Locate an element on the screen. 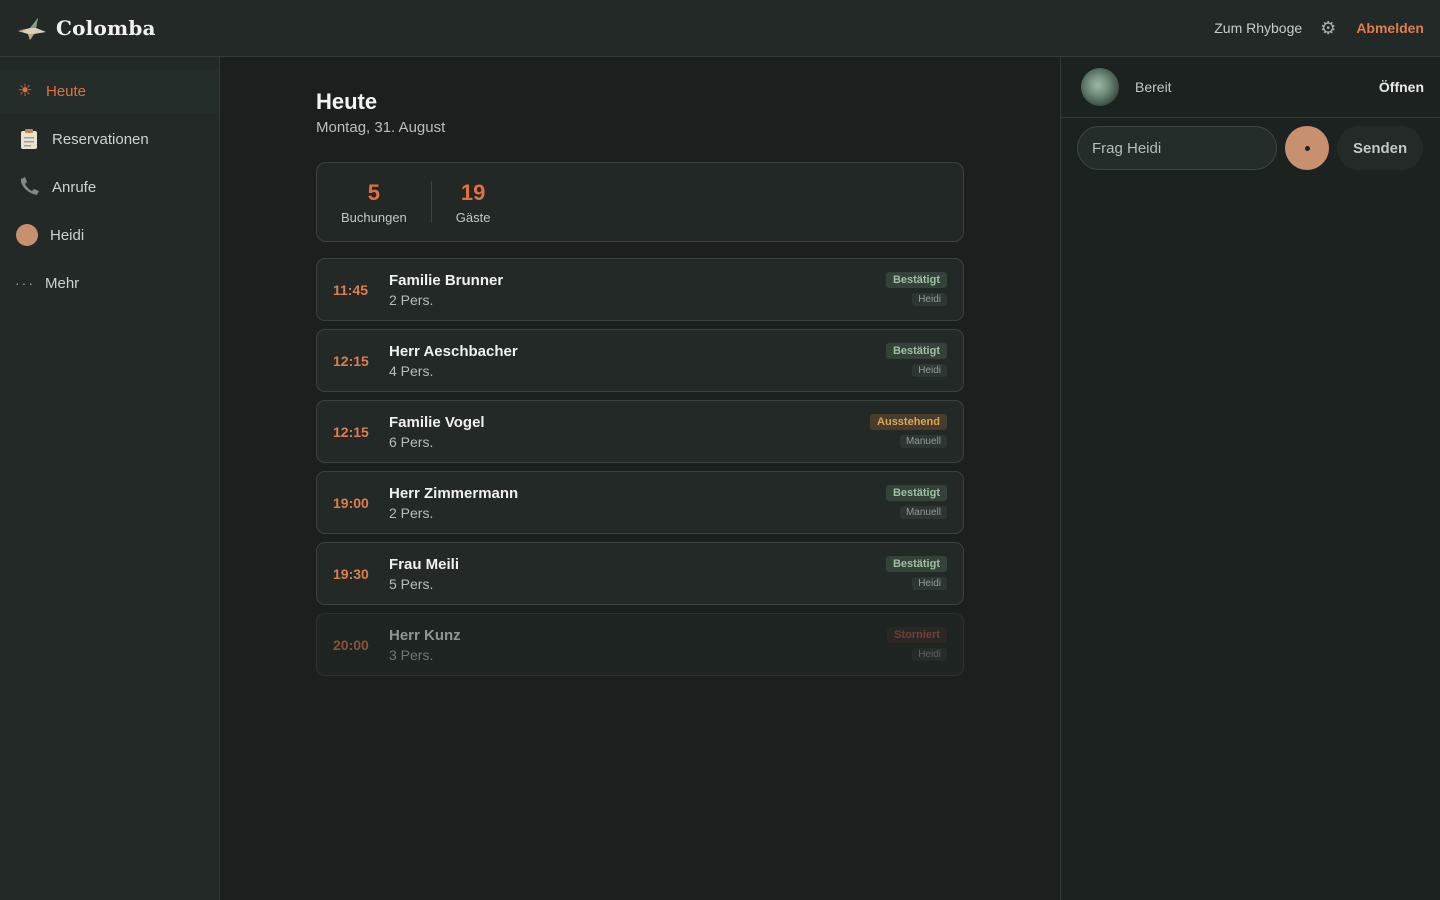 Image resolution: width=1440 pixels, height=900 pixels. clipboard-icon is located at coordinates (29, 139).